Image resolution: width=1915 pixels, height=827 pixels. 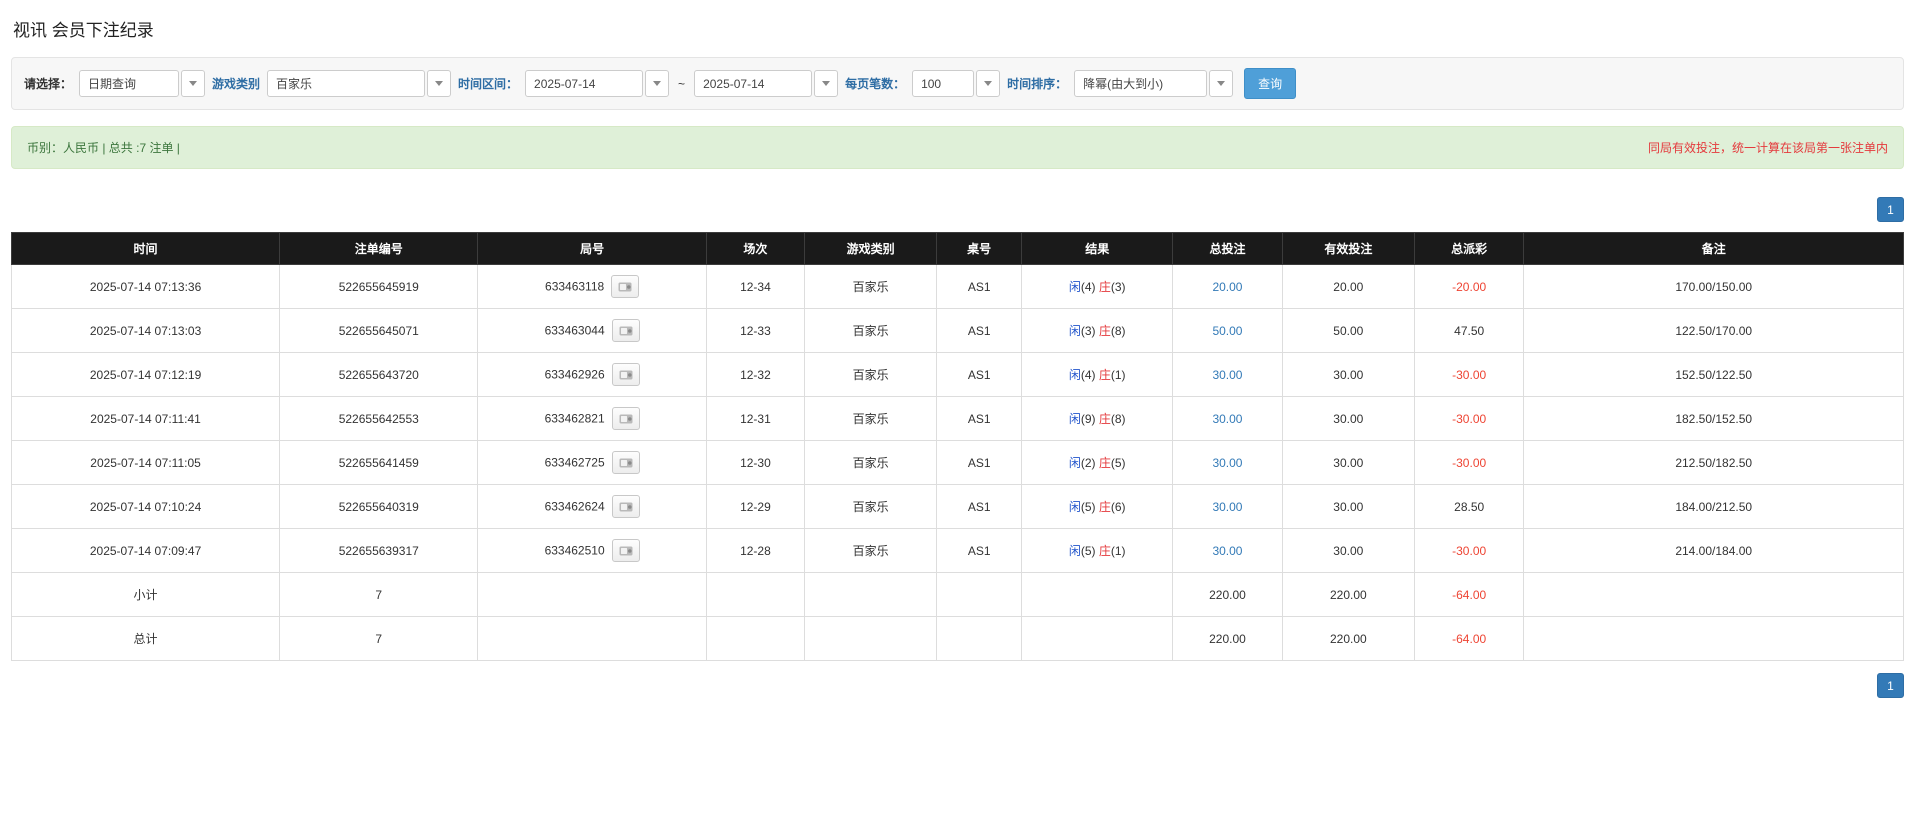 I want to click on note-cell: 214.00/184.00, so click(x=1713, y=550).